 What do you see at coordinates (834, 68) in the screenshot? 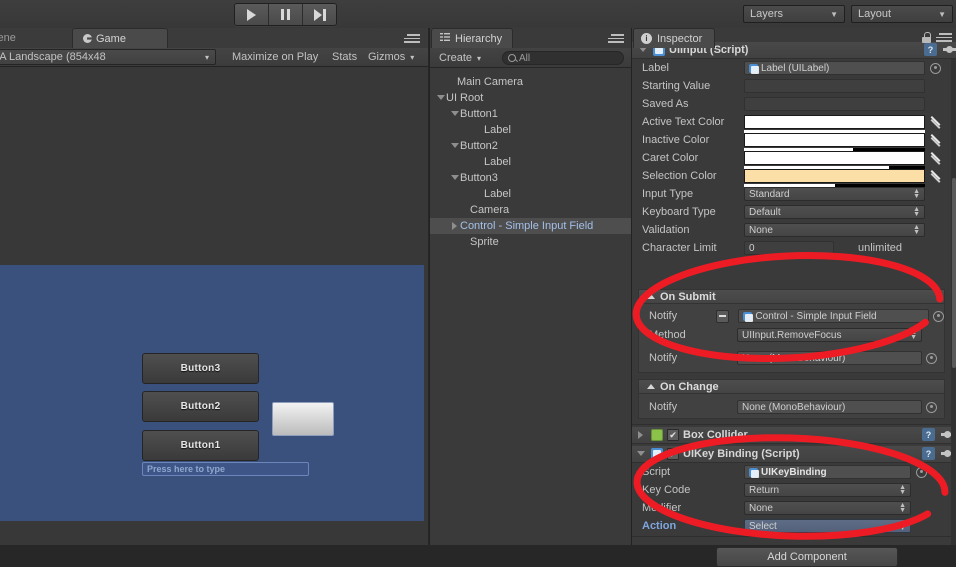
I see `uiinput-object-label: Label (UILabel)` at bounding box center [834, 68].